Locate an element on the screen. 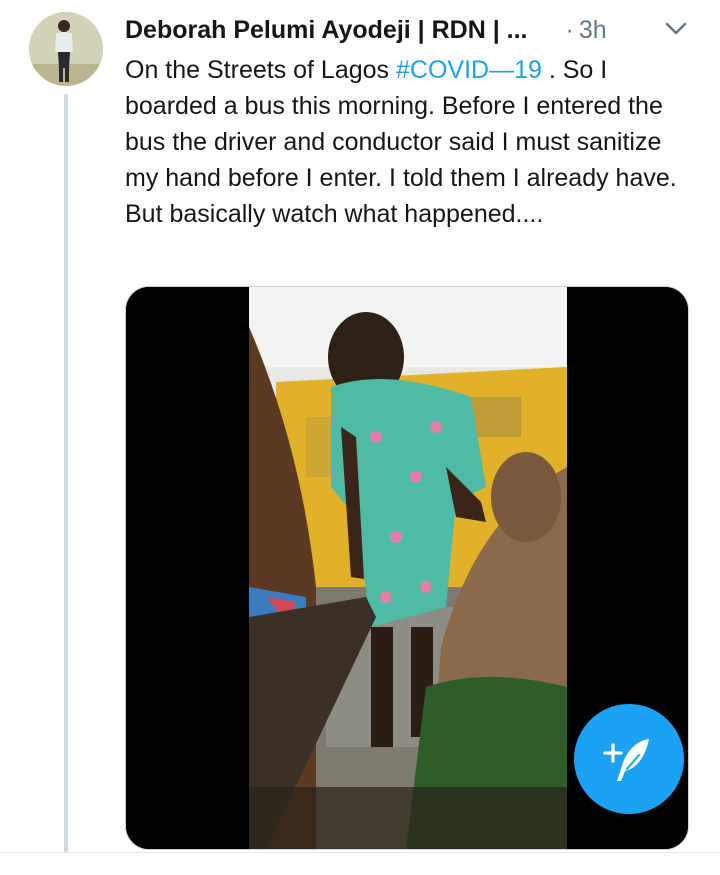 This screenshot has height=875, width=720. avatar-image is located at coordinates (66, 49).